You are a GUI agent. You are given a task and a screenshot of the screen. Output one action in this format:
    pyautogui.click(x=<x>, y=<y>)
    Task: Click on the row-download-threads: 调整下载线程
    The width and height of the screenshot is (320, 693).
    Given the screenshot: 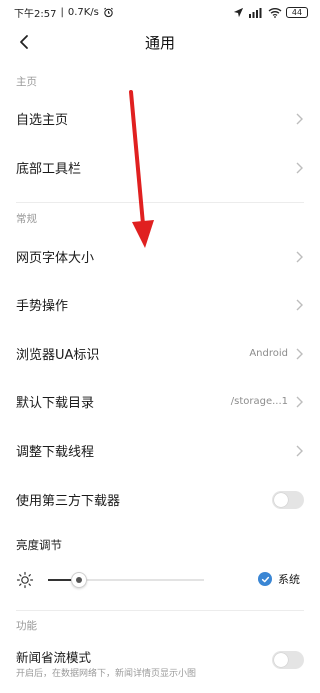 What is the action you would take?
    pyautogui.click(x=160, y=450)
    